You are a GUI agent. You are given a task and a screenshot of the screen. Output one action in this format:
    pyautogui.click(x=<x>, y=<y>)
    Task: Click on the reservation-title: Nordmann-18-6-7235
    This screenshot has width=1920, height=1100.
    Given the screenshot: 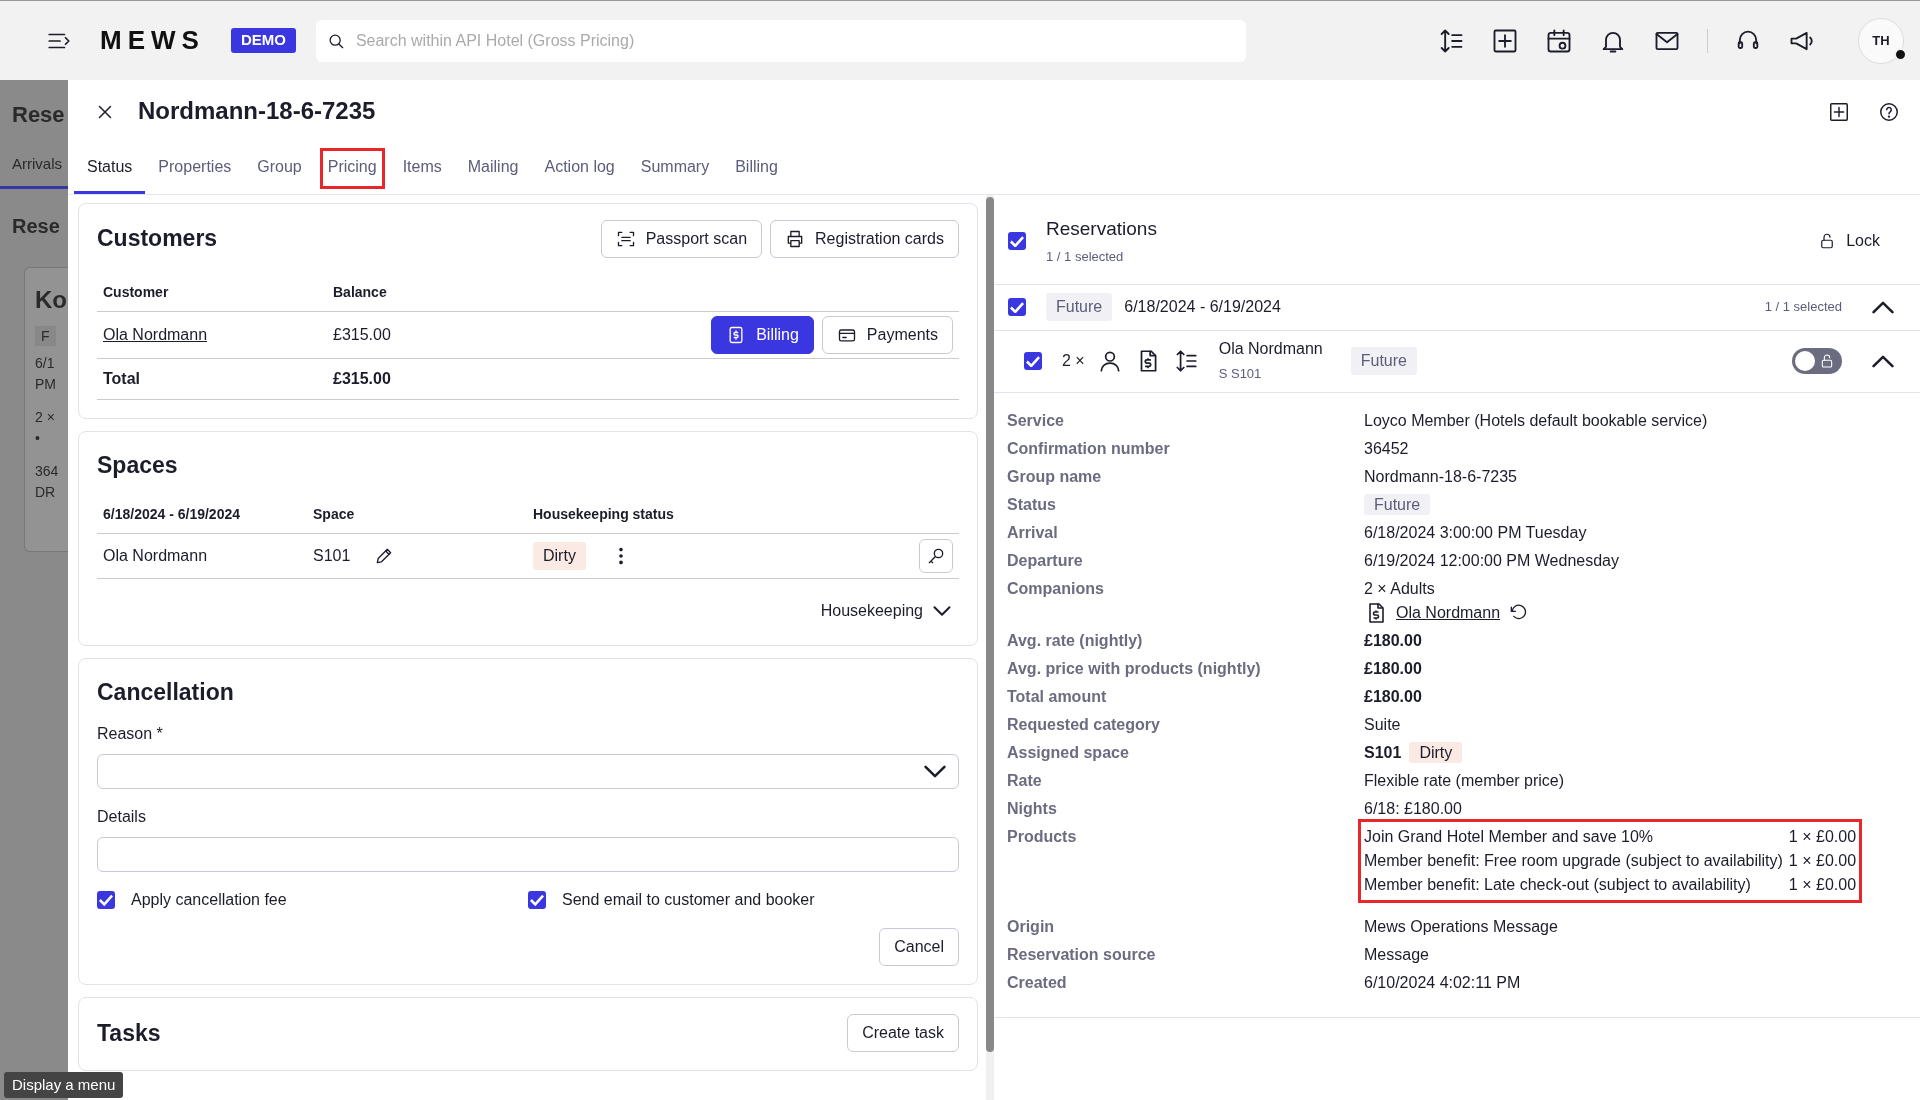 What is the action you would take?
    pyautogui.click(x=257, y=111)
    